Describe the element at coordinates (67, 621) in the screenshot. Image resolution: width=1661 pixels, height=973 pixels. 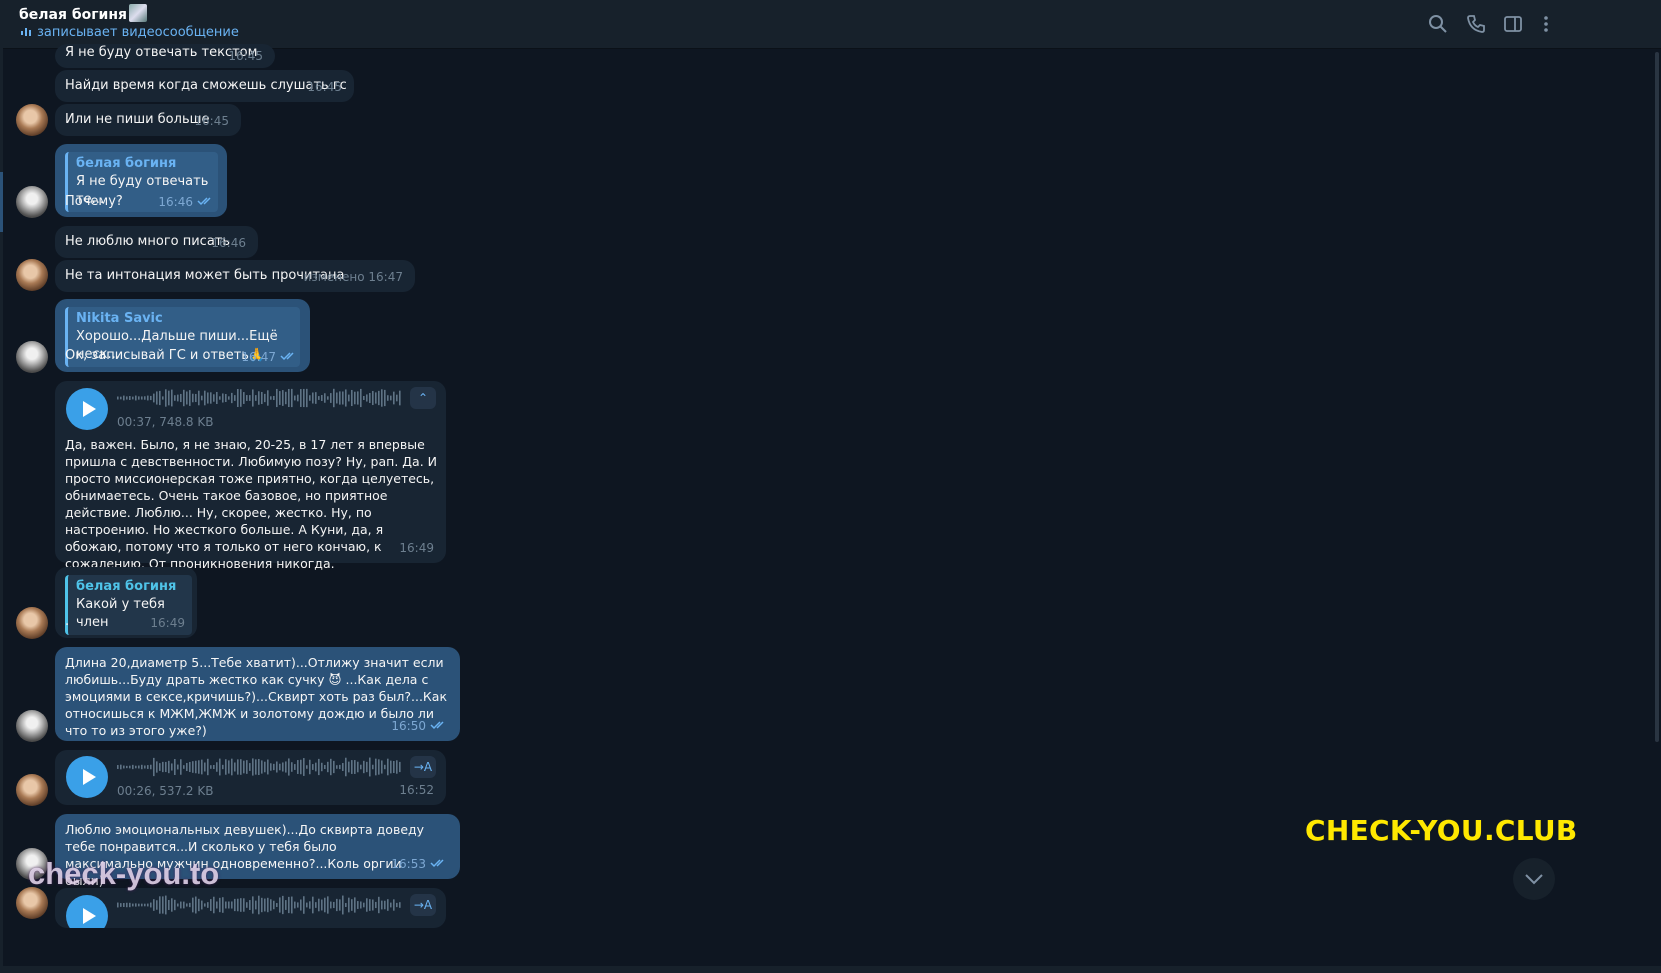
I see `message-text: .` at that location.